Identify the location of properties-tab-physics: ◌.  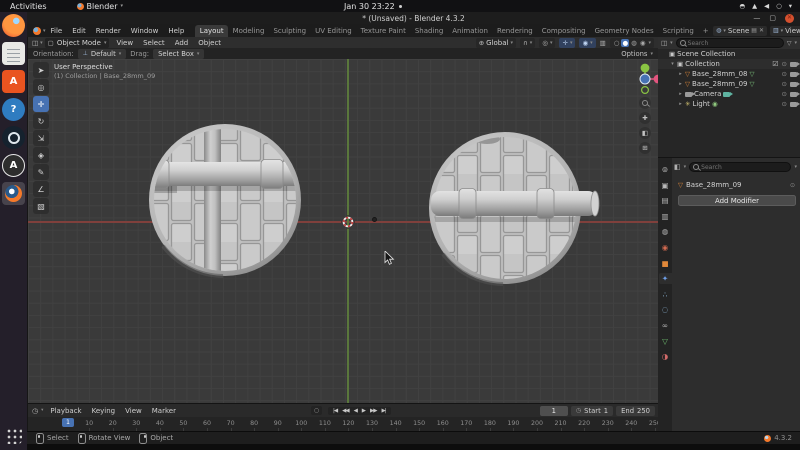
(665, 309).